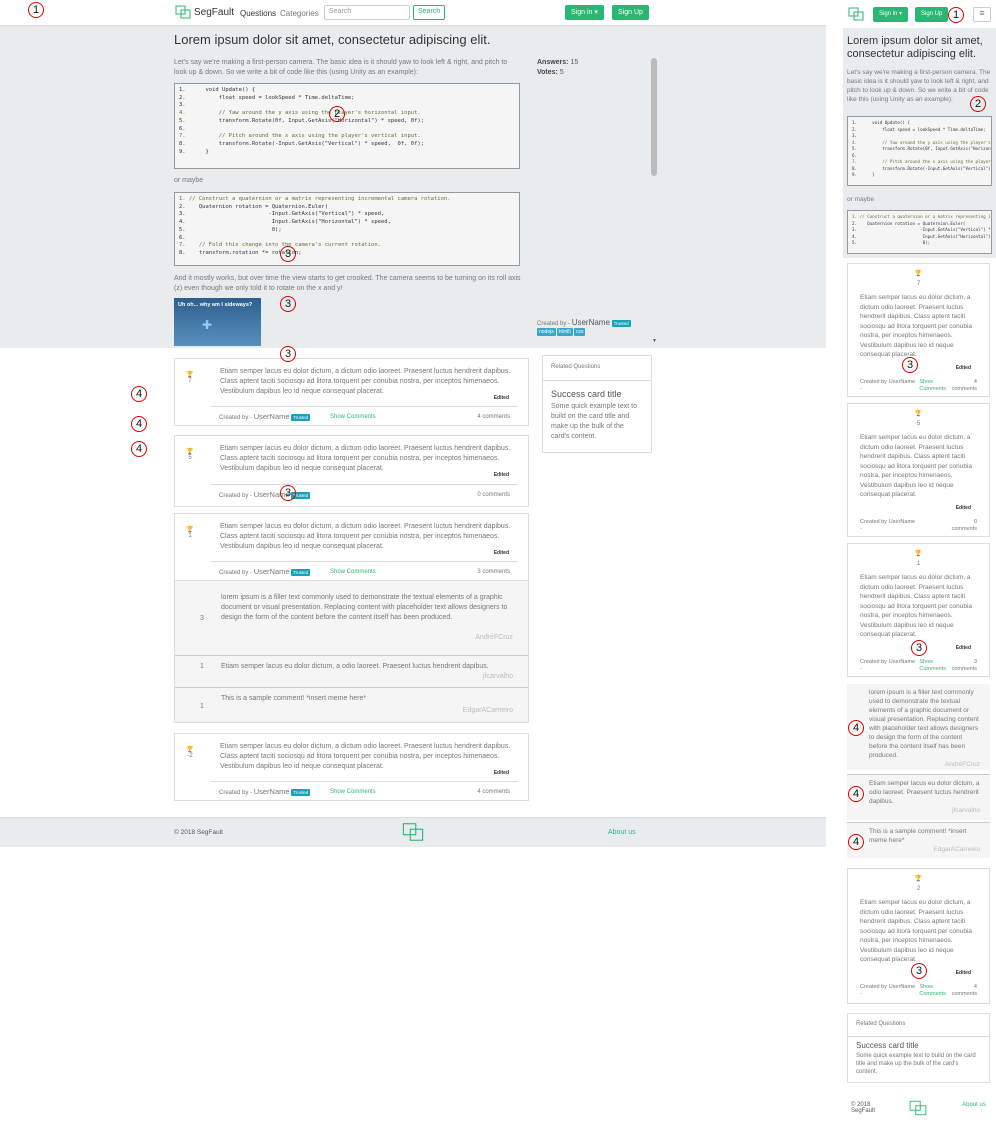 This screenshot has height=1127, width=996. Describe the element at coordinates (204, 12) in the screenshot. I see `brand-logo: SegFault` at that location.